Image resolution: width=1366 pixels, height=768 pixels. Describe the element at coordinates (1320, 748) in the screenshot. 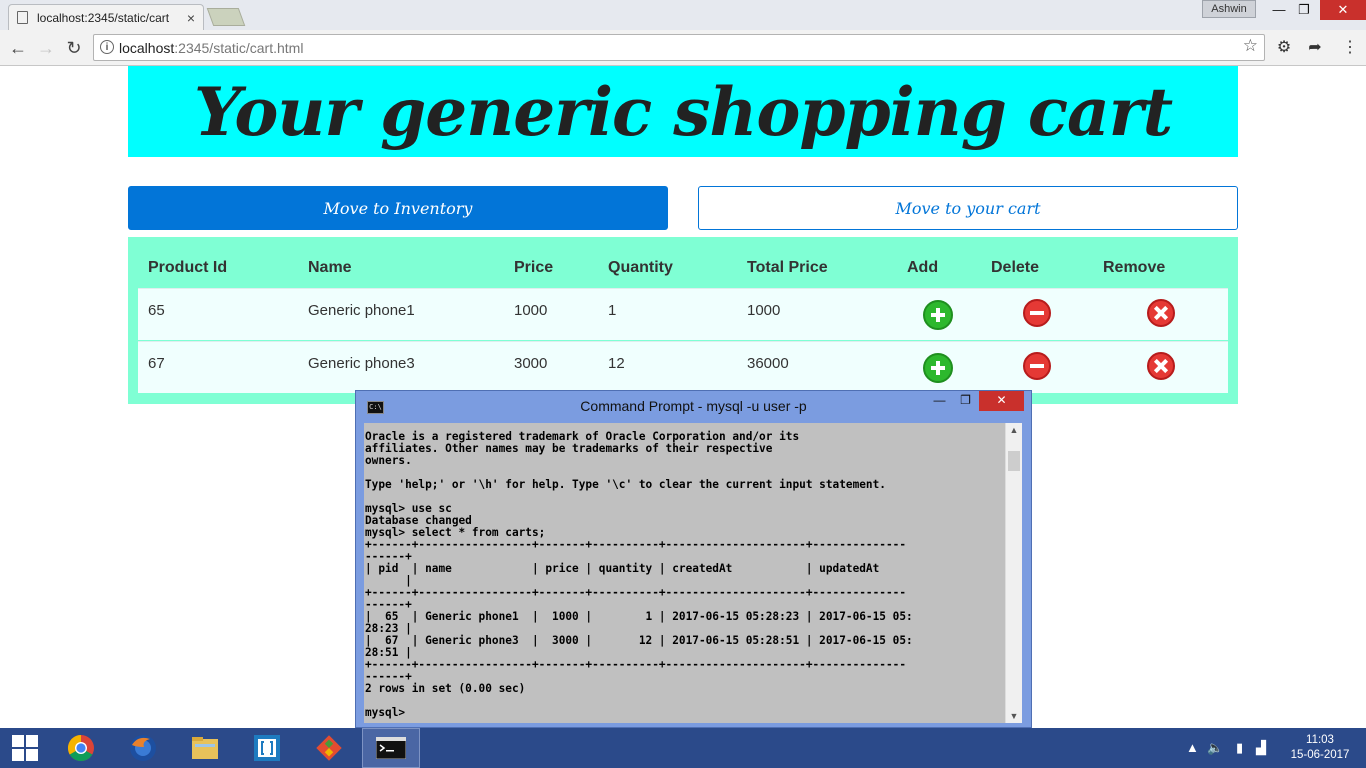

I see `taskbar-clock: 11:03 15-06-2017` at that location.